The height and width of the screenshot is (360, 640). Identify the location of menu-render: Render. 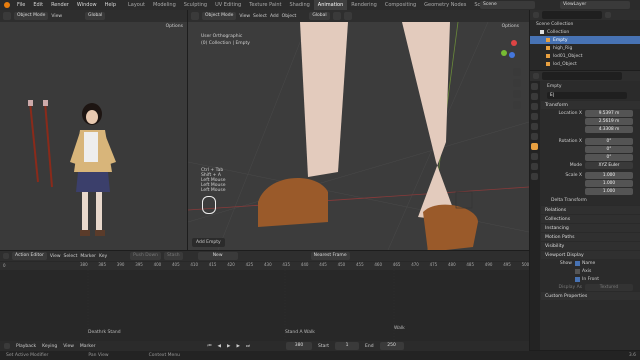
(60, 5).